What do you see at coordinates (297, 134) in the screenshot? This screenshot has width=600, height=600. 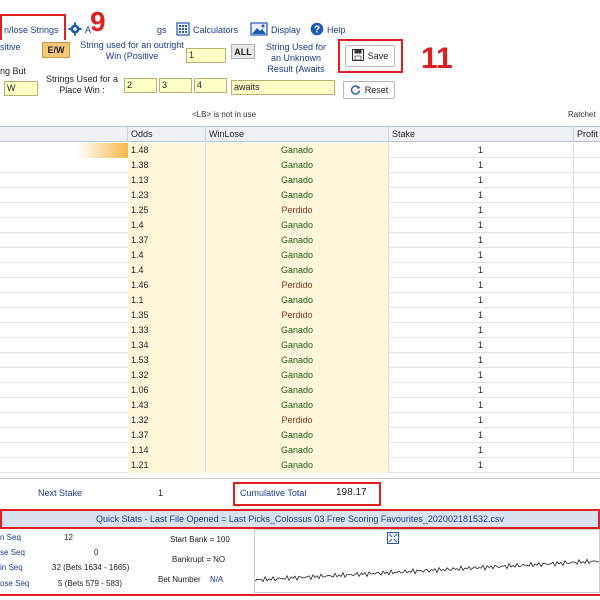 I see `header-winlose: WinLose` at bounding box center [297, 134].